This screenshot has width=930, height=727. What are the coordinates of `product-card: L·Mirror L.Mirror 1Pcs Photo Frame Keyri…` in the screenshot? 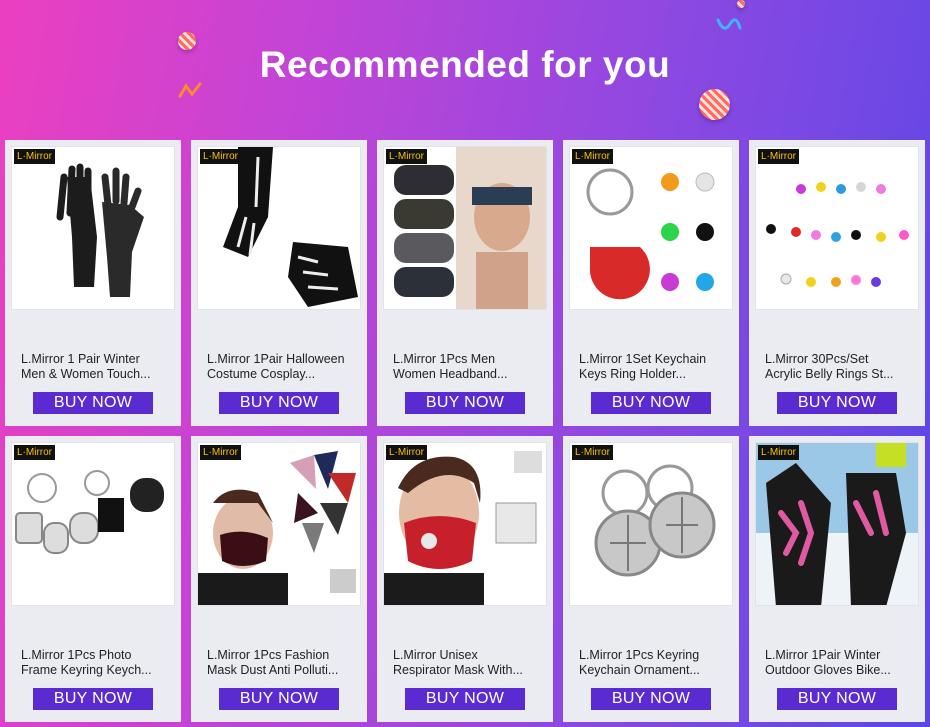 It's located at (93, 579).